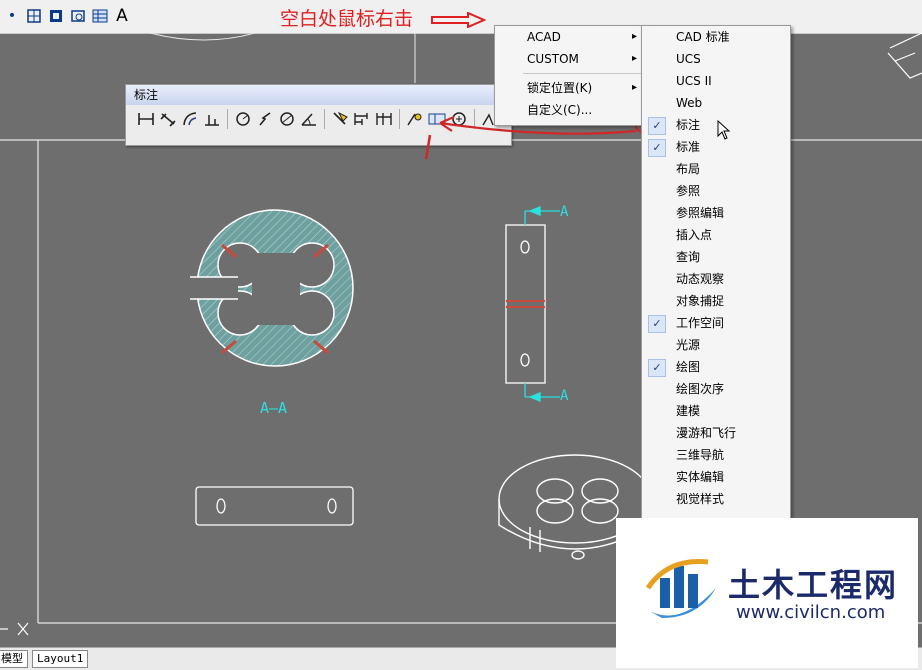  Describe the element at coordinates (811, 612) in the screenshot. I see `watermark-url: www.civilcn.com` at that location.